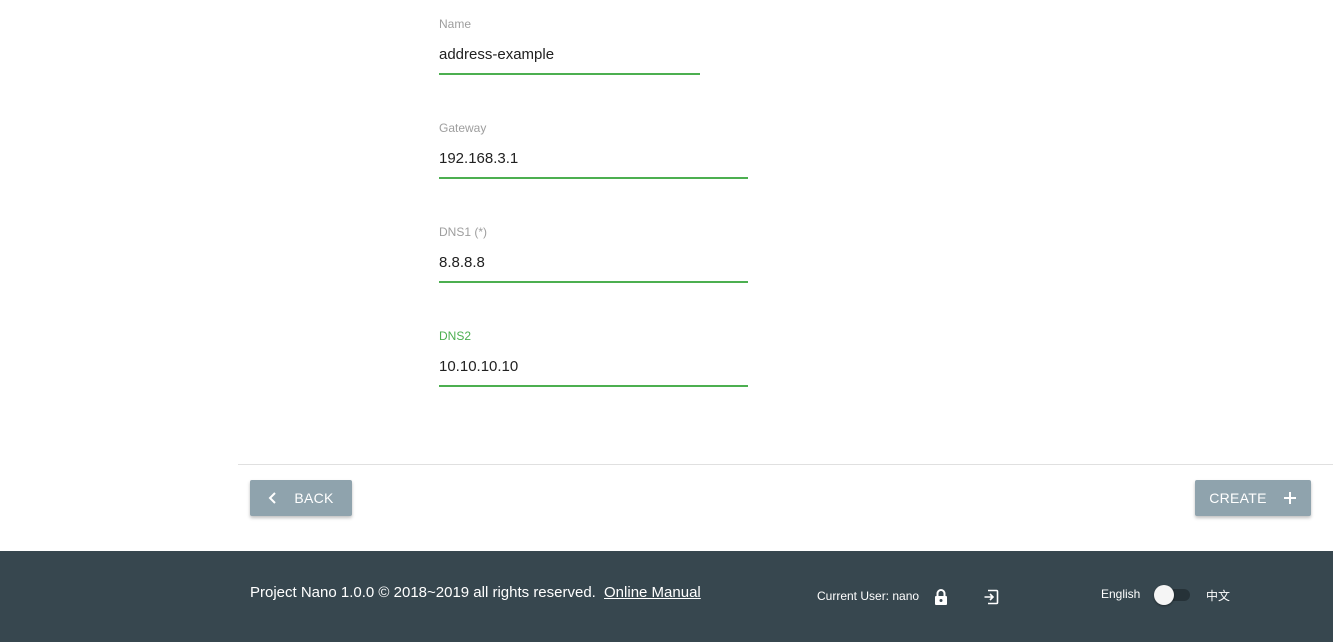  Describe the element at coordinates (463, 232) in the screenshot. I see `dns1-label: DNS1 (*)` at that location.